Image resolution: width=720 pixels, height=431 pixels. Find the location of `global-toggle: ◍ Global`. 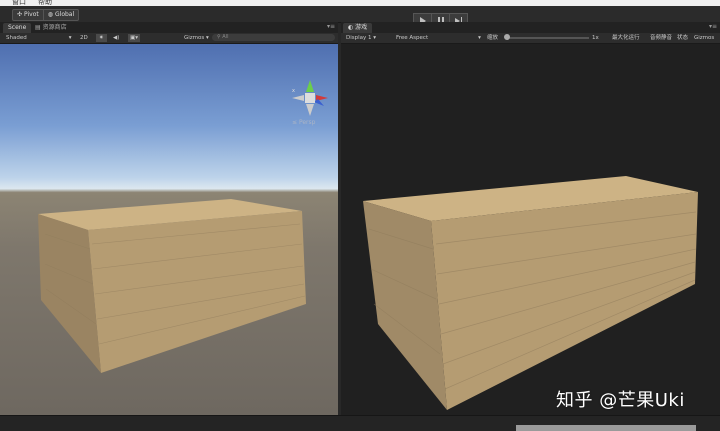

global-toggle: ◍ Global is located at coordinates (60, 15).